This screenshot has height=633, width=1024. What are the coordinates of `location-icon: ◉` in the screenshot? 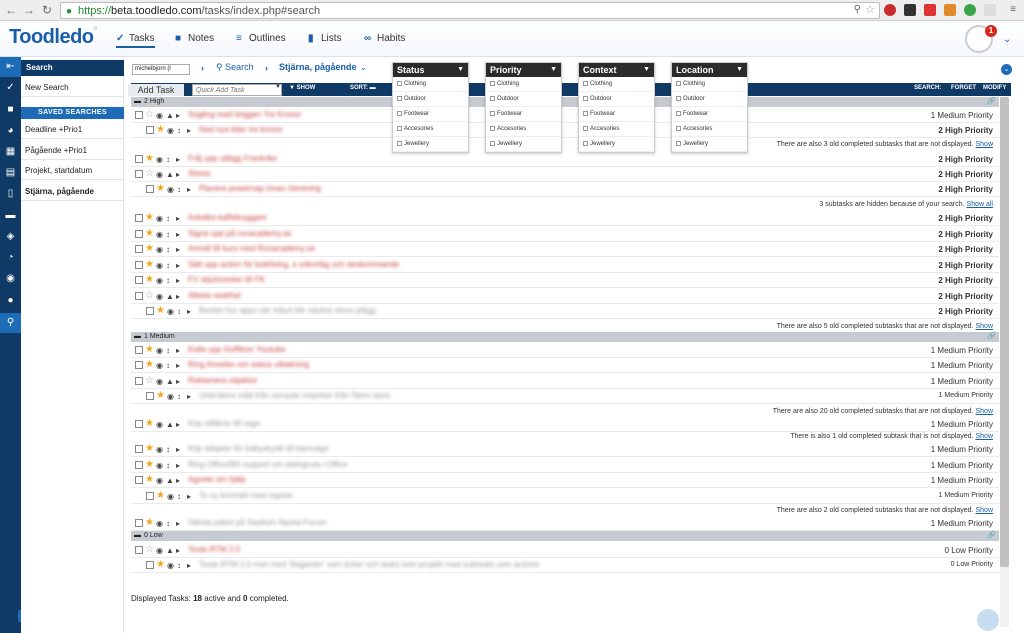 It's located at (10, 279).